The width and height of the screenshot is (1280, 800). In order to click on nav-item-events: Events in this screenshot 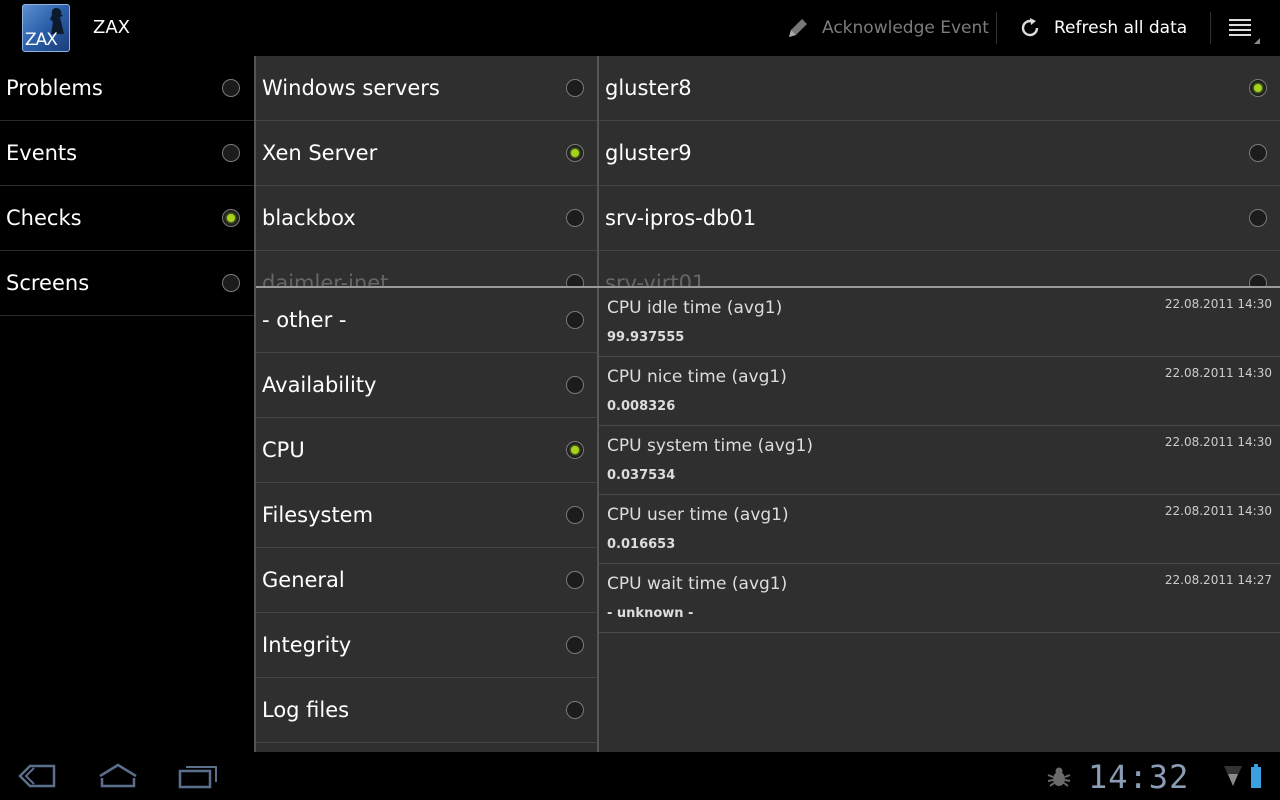, I will do `click(127, 153)`.